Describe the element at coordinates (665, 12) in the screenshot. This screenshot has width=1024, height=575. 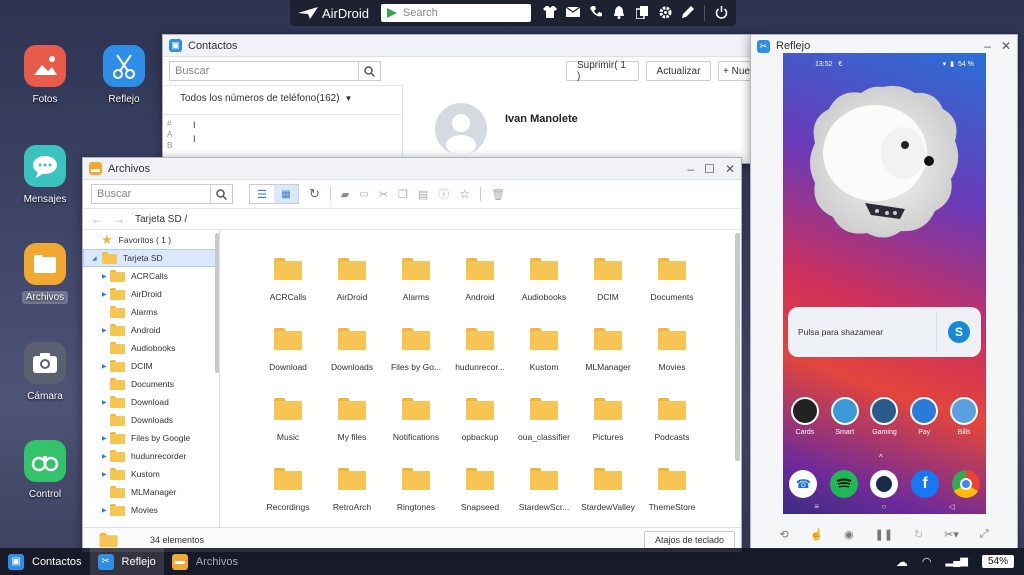
I see `gear-icon` at that location.